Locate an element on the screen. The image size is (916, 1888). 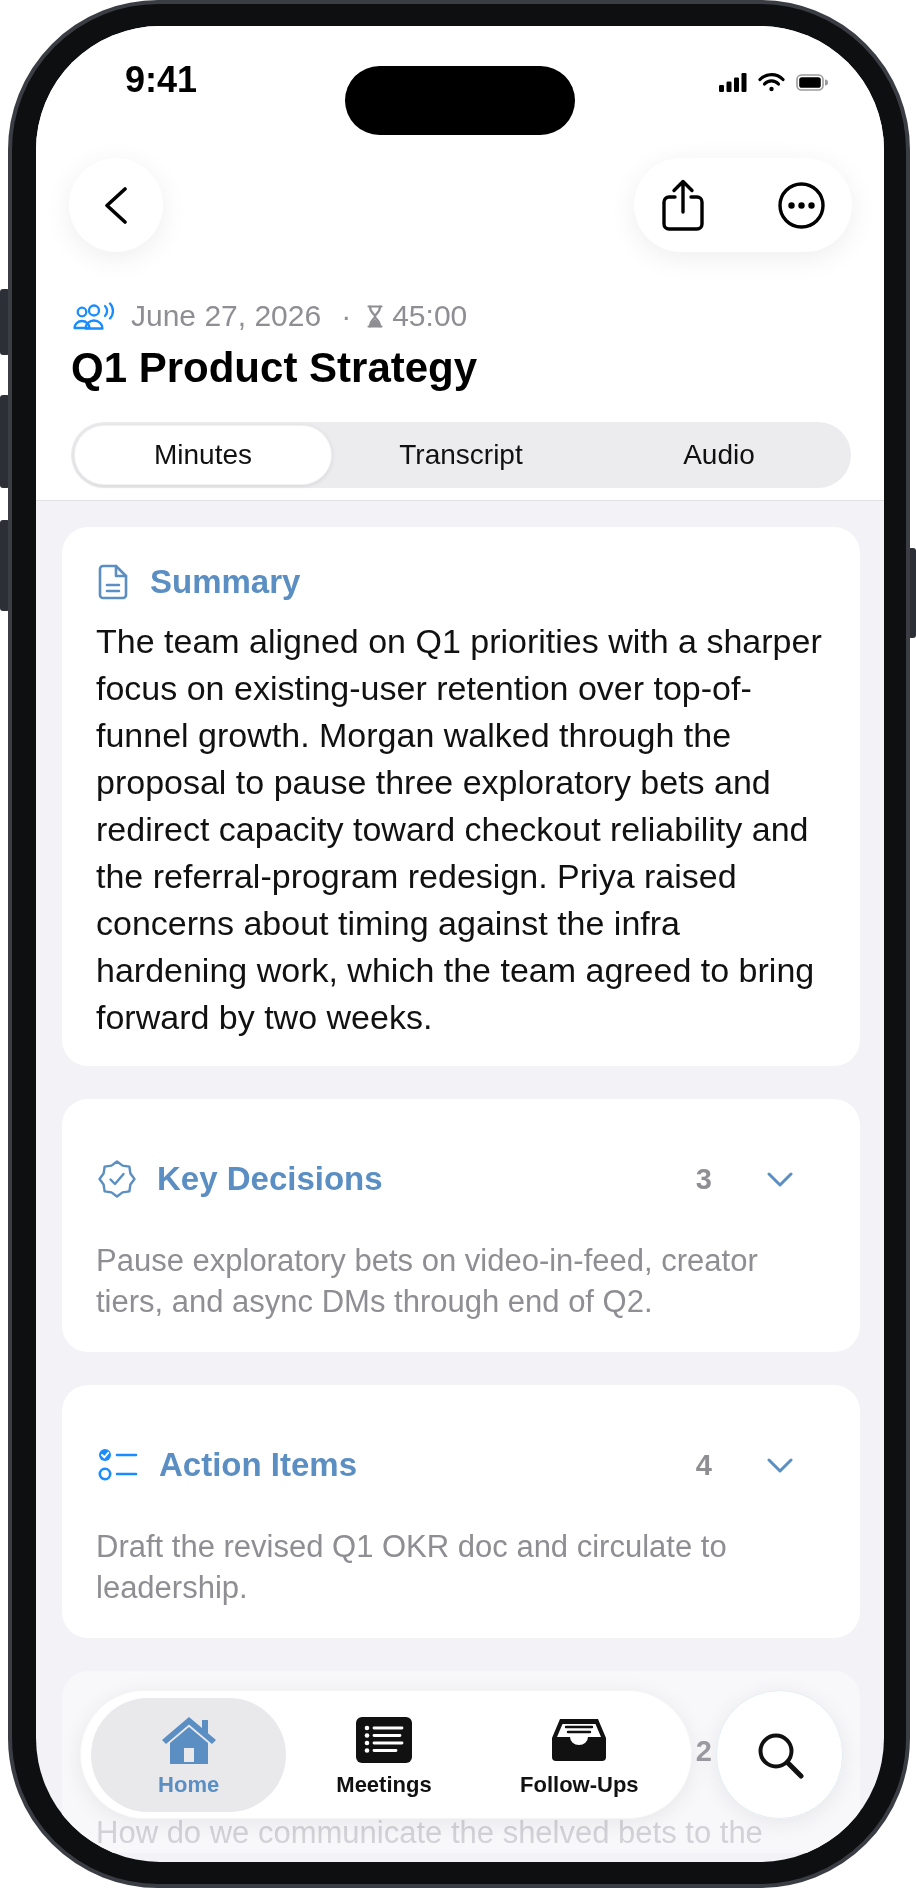
meeting-duration: 45:00 is located at coordinates (430, 316).